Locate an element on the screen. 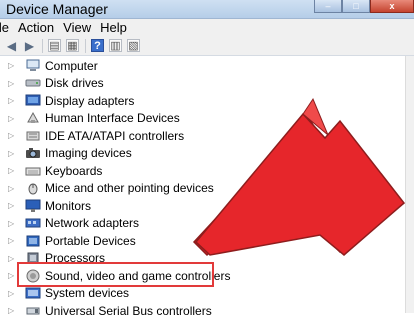 The width and height of the screenshot is (414, 319). tree-item-label: Computer is located at coordinates (71, 65).